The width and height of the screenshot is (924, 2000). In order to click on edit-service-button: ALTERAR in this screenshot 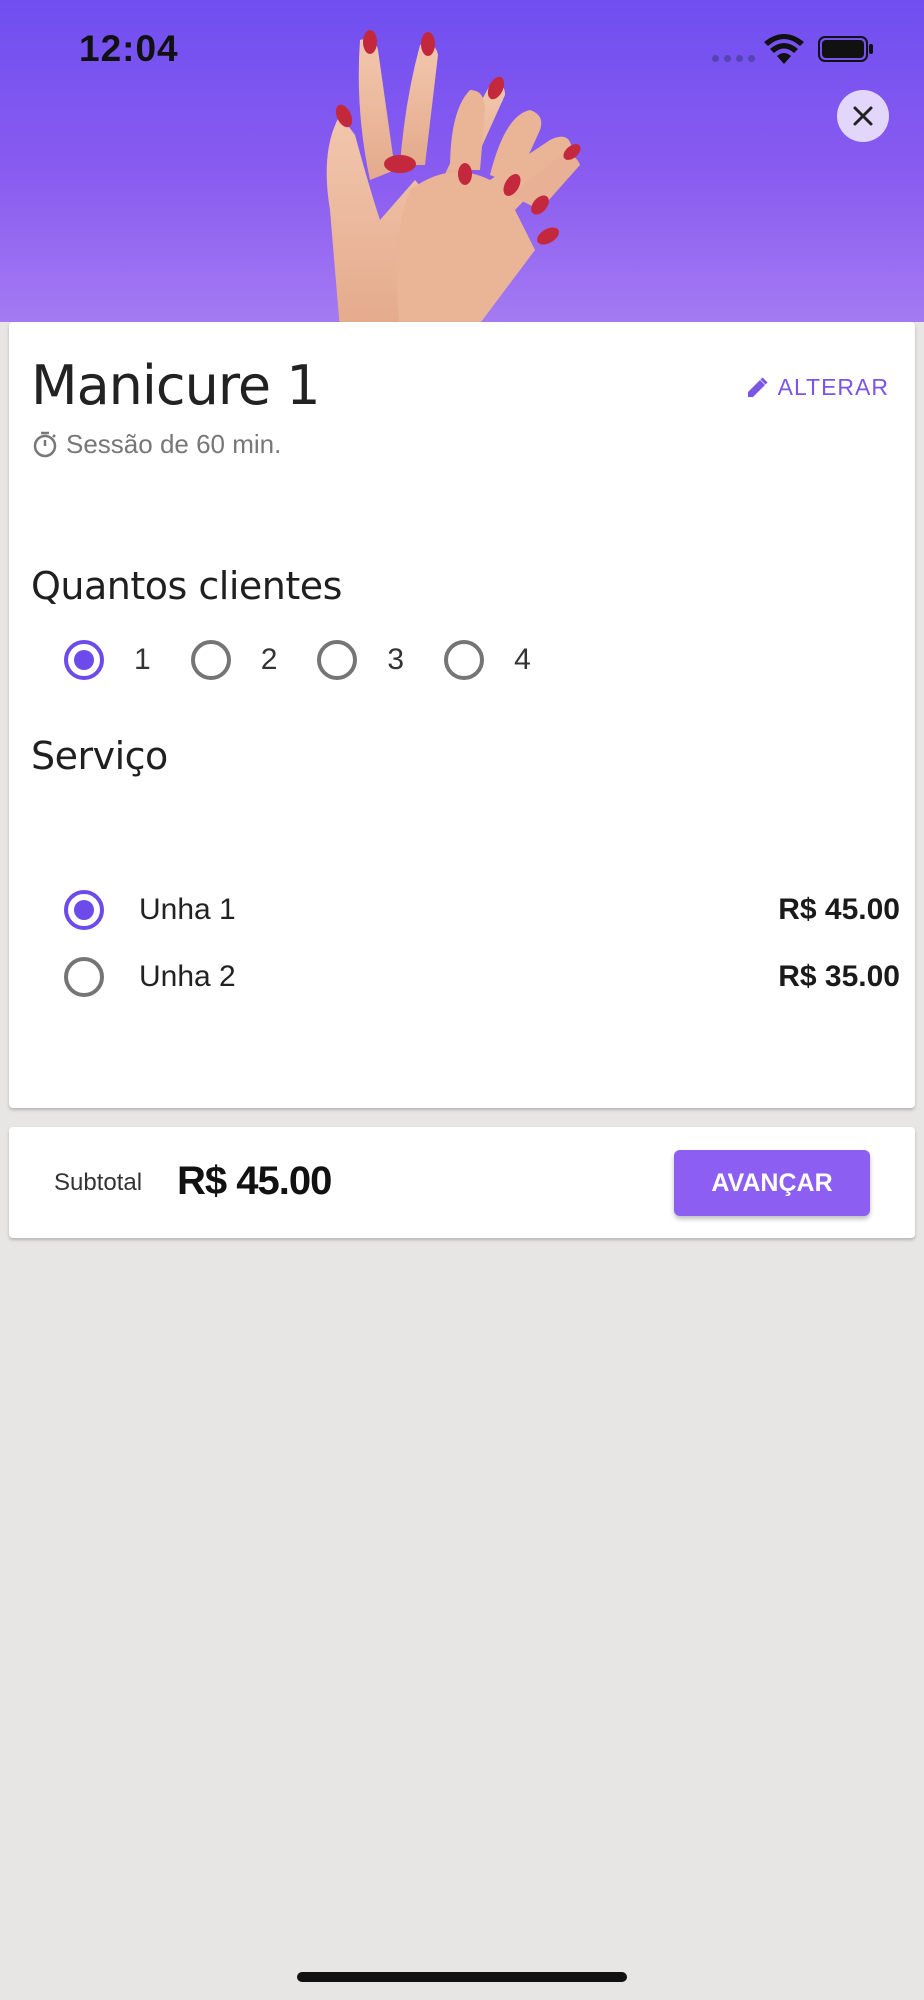, I will do `click(817, 387)`.